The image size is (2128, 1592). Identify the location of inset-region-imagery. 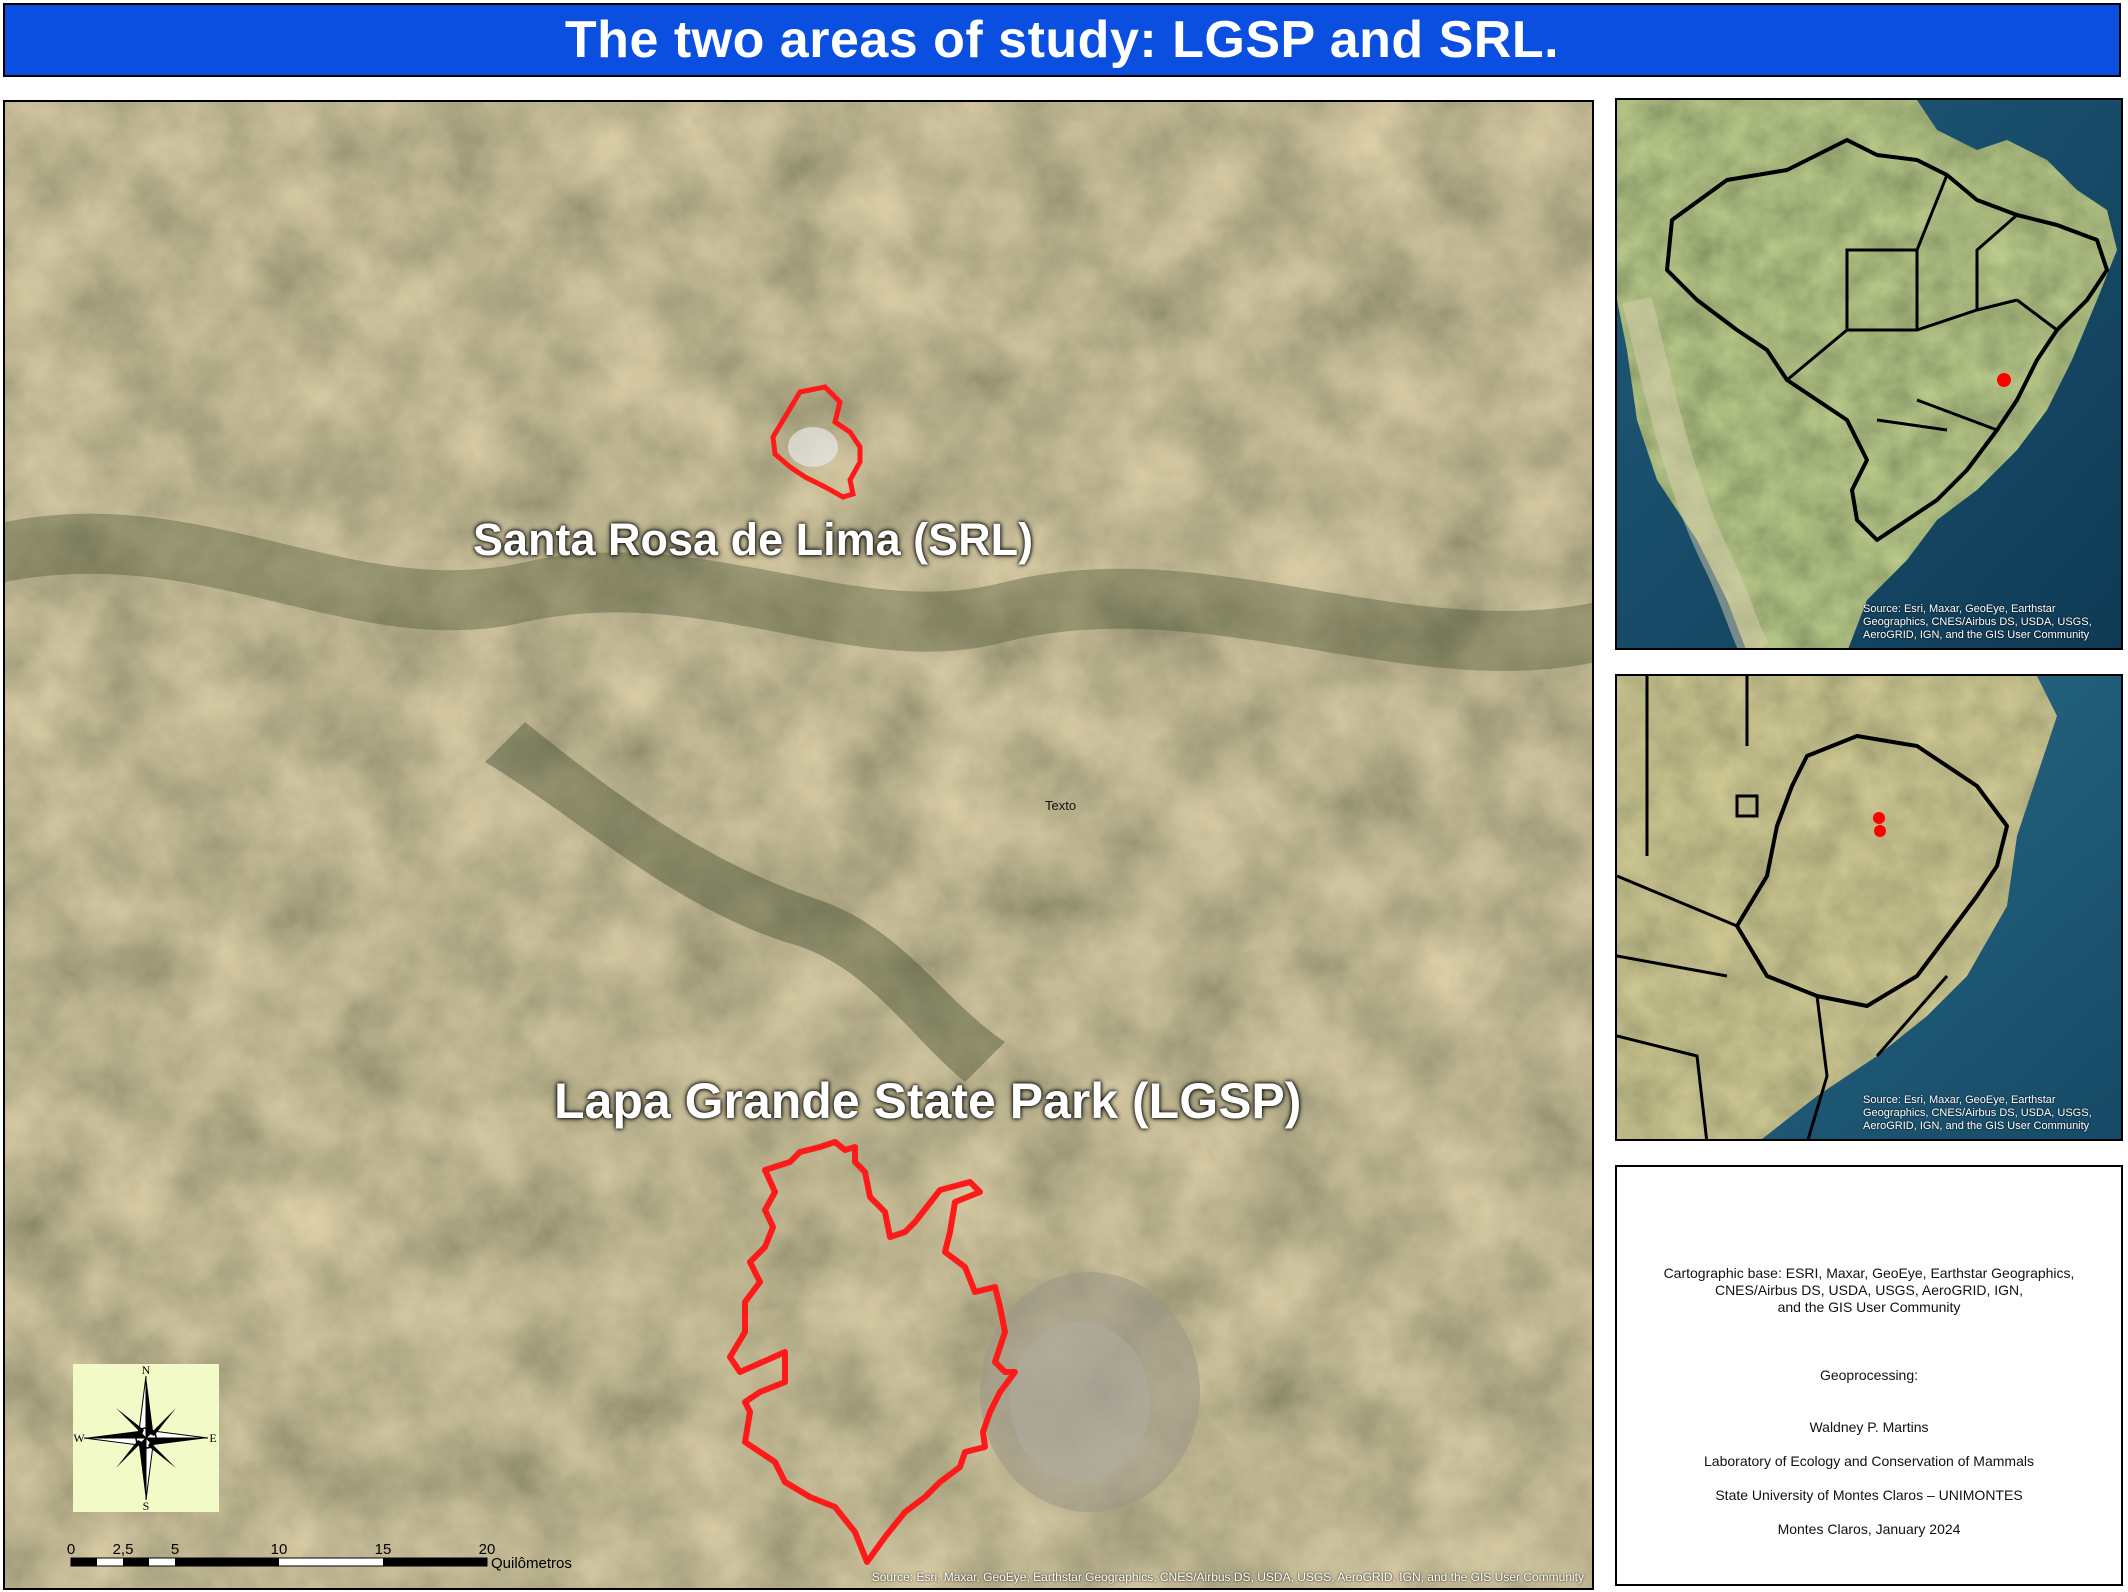
(1869, 907).